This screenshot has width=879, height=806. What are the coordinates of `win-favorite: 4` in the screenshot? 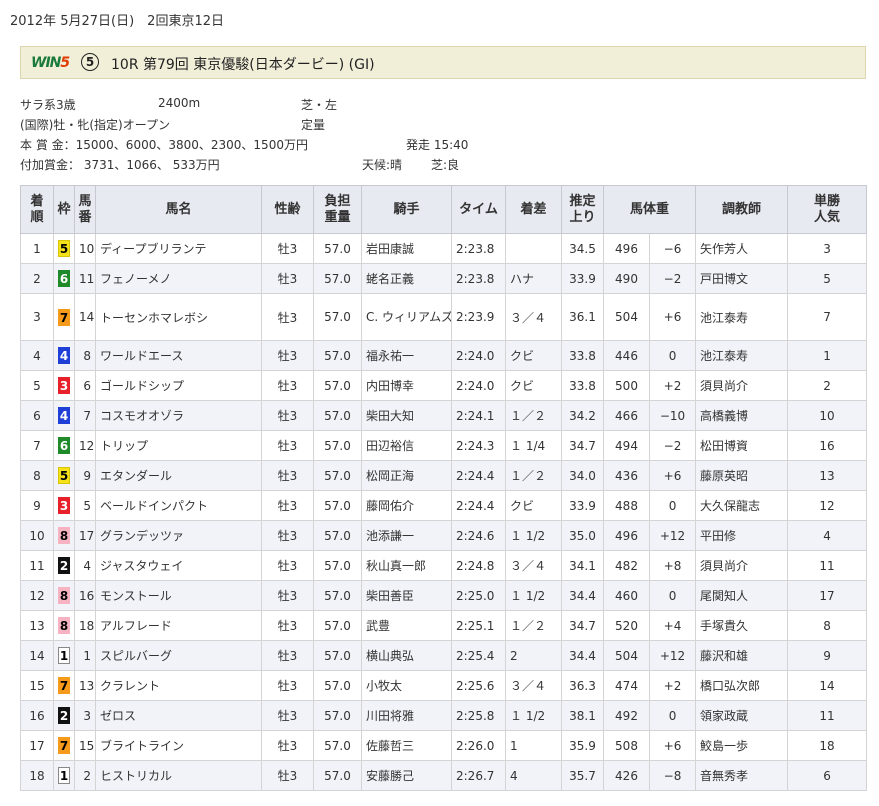 It's located at (827, 535).